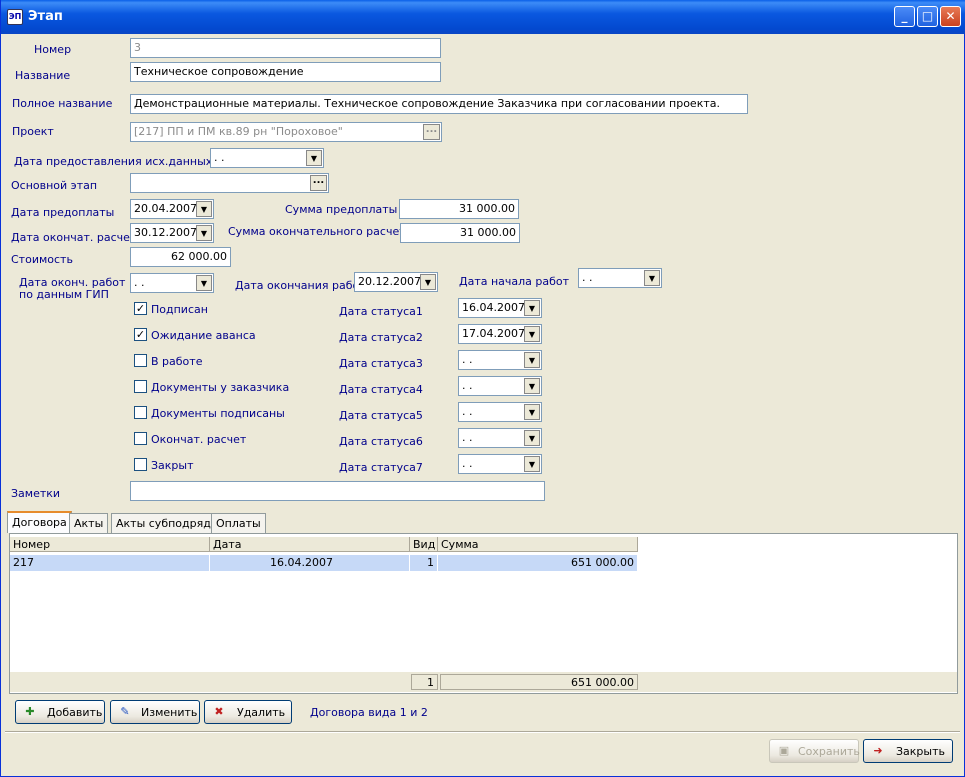 The image size is (965, 777). I want to click on name-label: Название, so click(43, 75).